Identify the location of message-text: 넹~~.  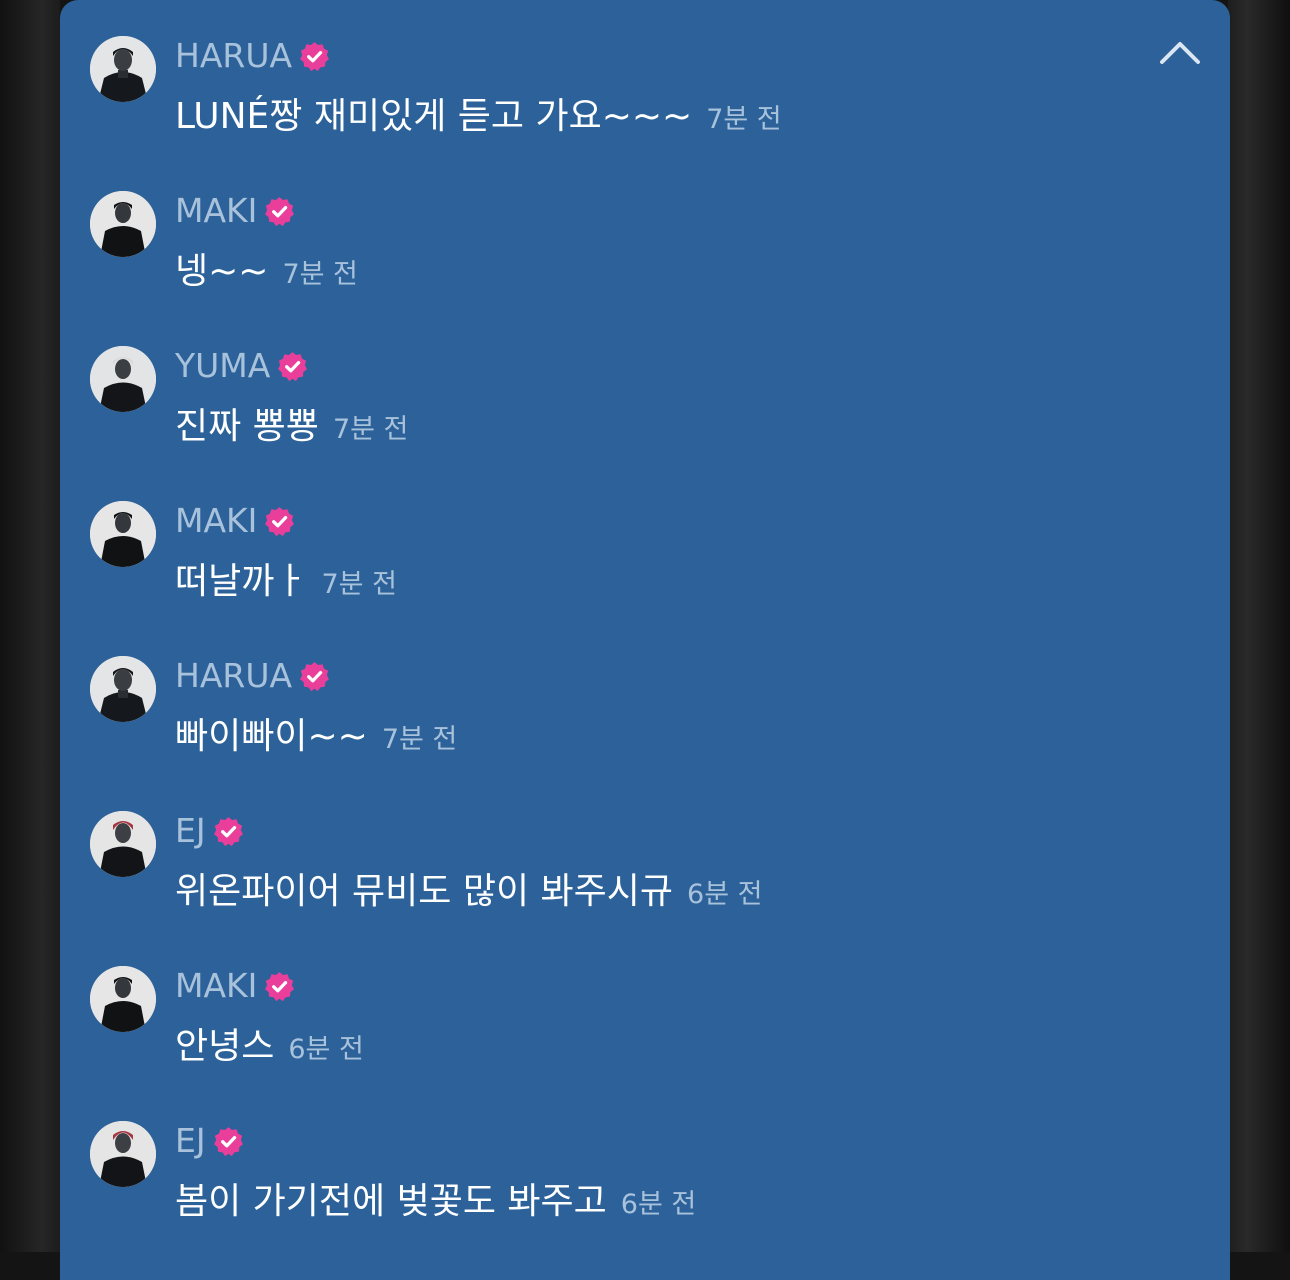
(222, 271).